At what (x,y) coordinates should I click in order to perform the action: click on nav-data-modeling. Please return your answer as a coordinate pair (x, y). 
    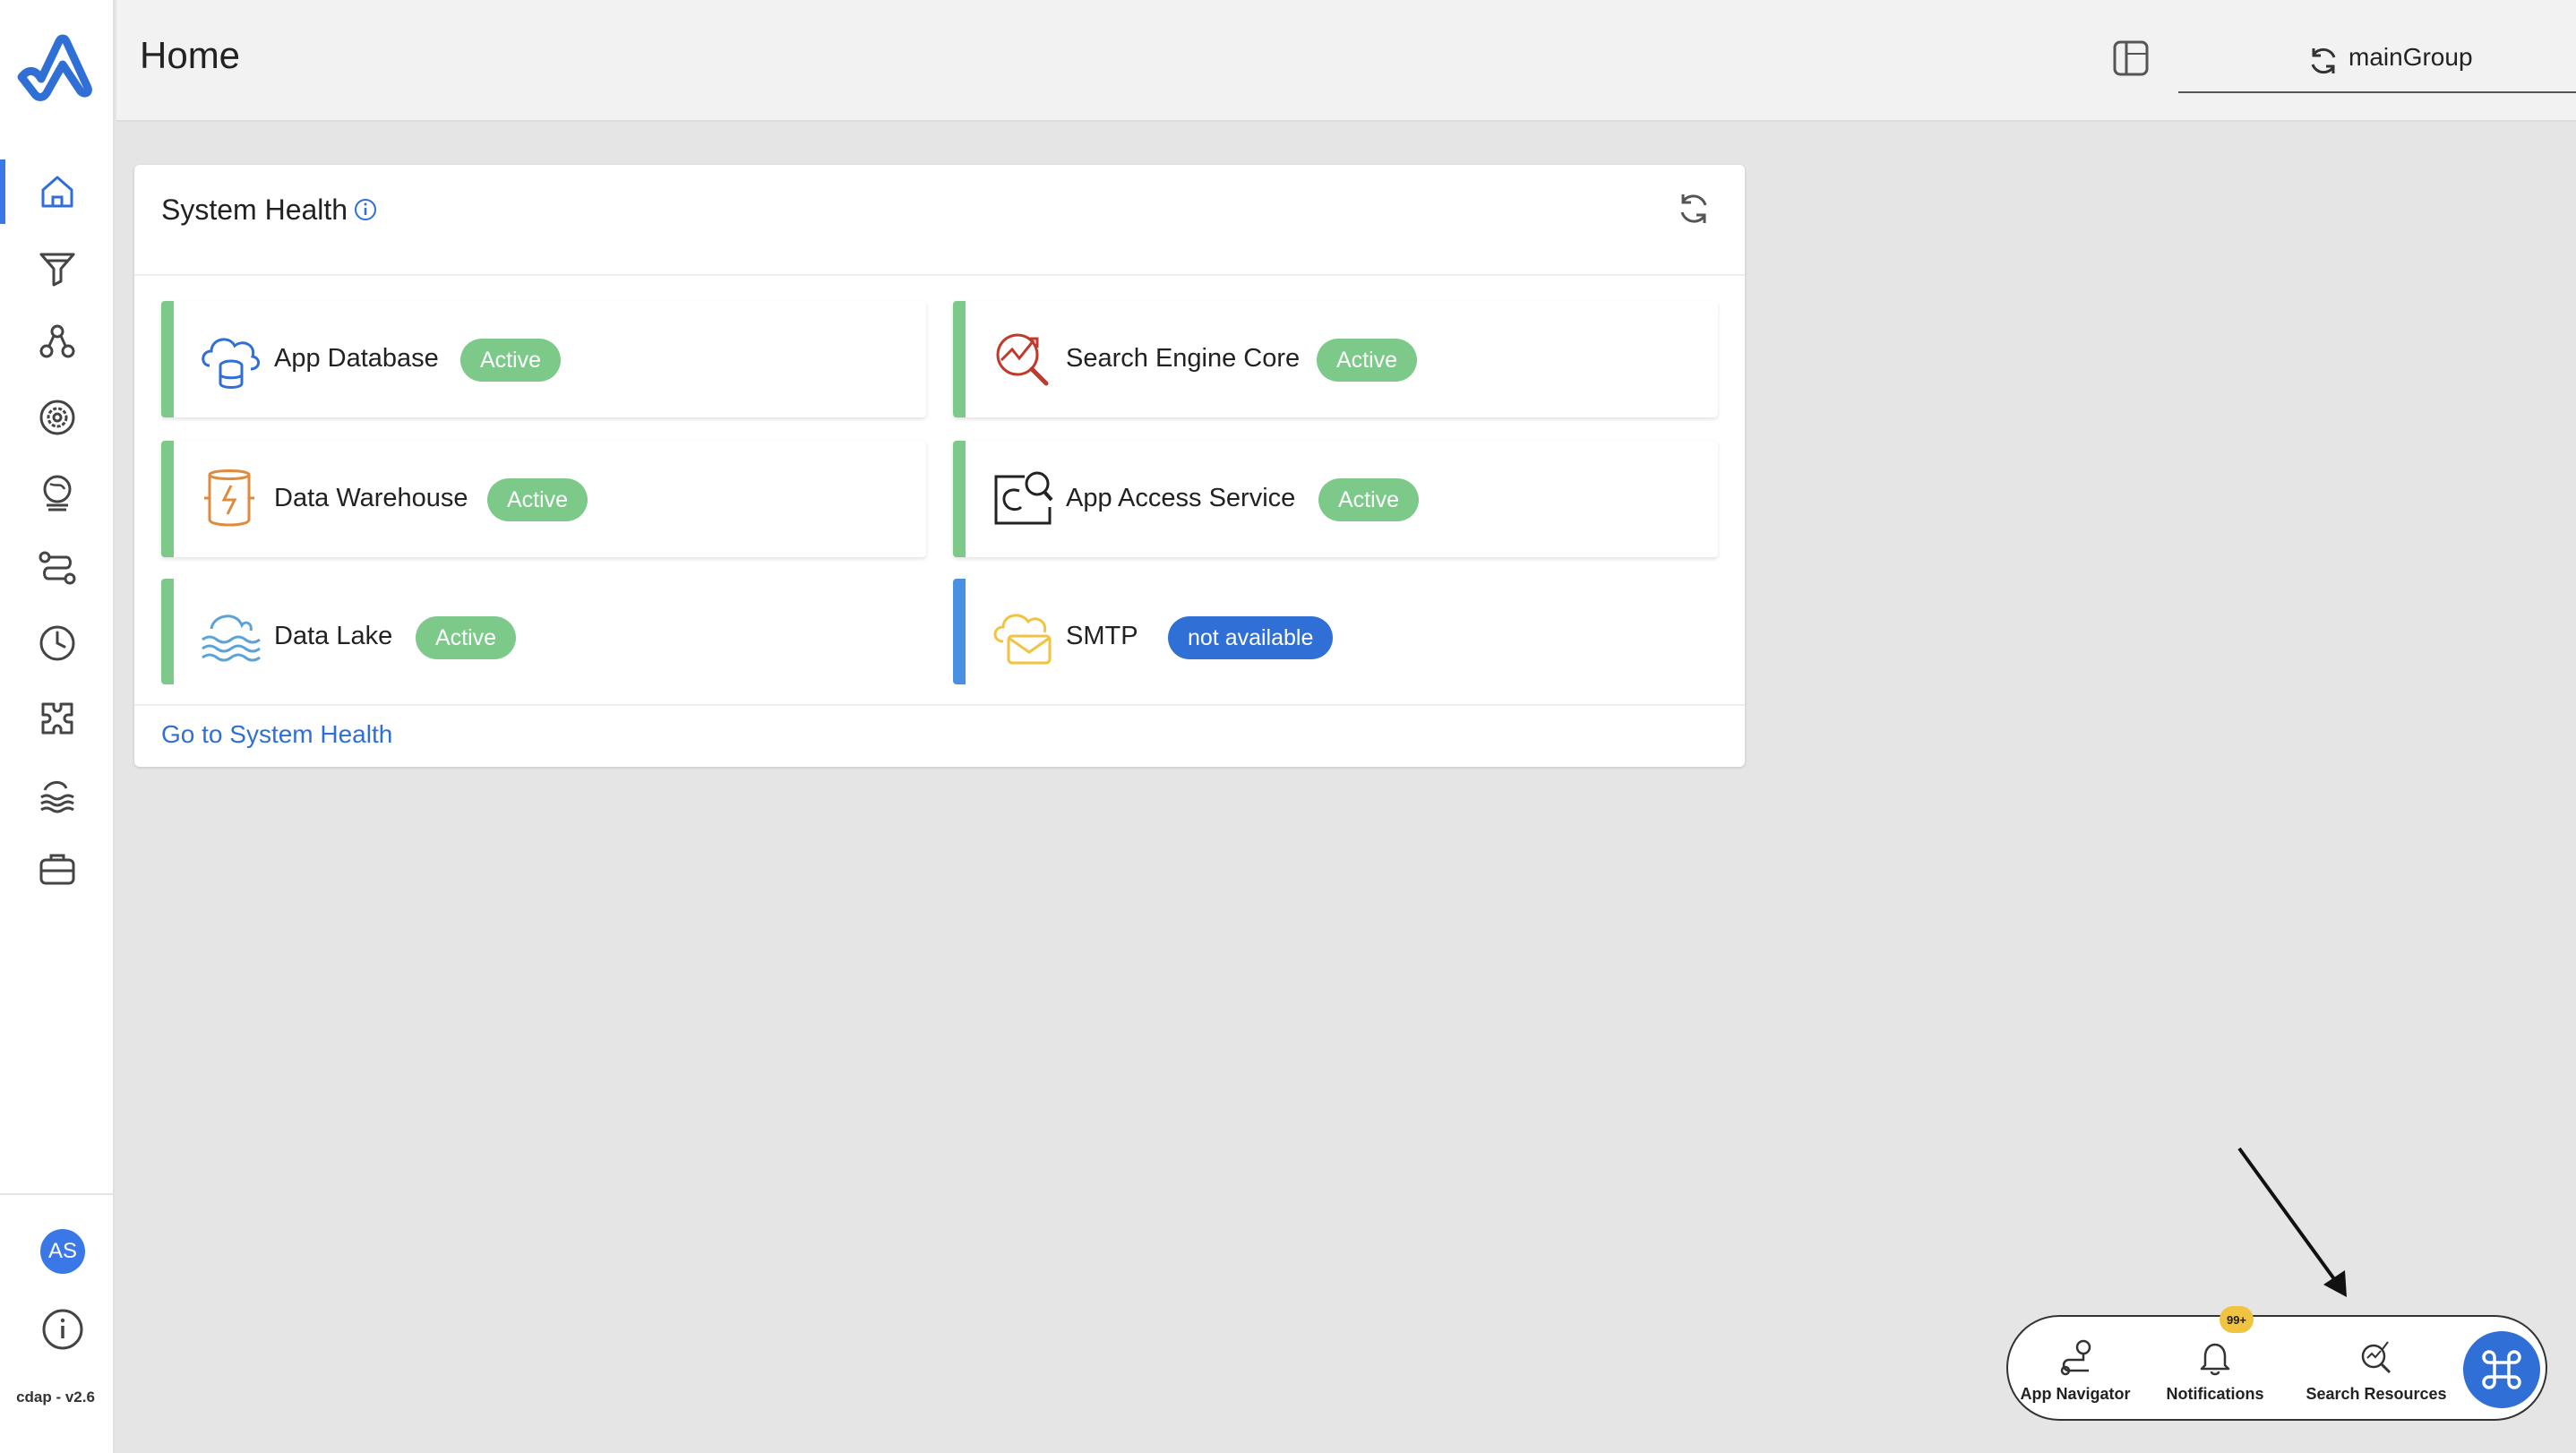
    Looking at the image, I should click on (57, 343).